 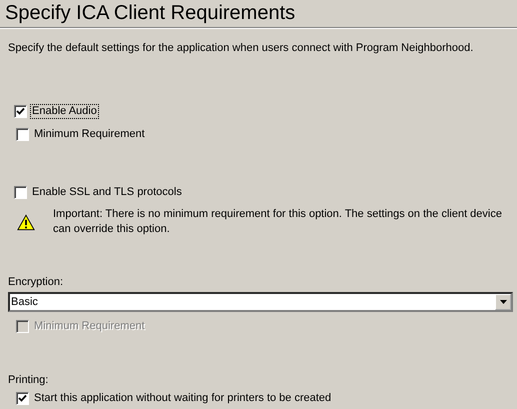 What do you see at coordinates (26, 222) in the screenshot?
I see `warning-icon` at bounding box center [26, 222].